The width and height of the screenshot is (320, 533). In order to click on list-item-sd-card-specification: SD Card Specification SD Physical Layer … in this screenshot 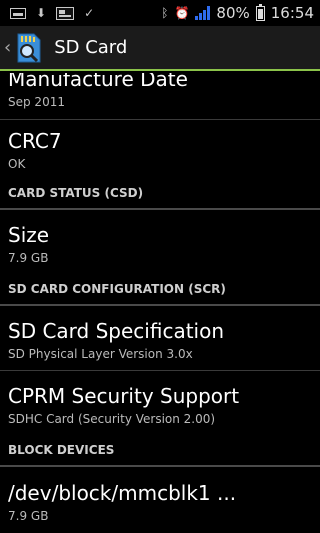, I will do `click(160, 338)`.